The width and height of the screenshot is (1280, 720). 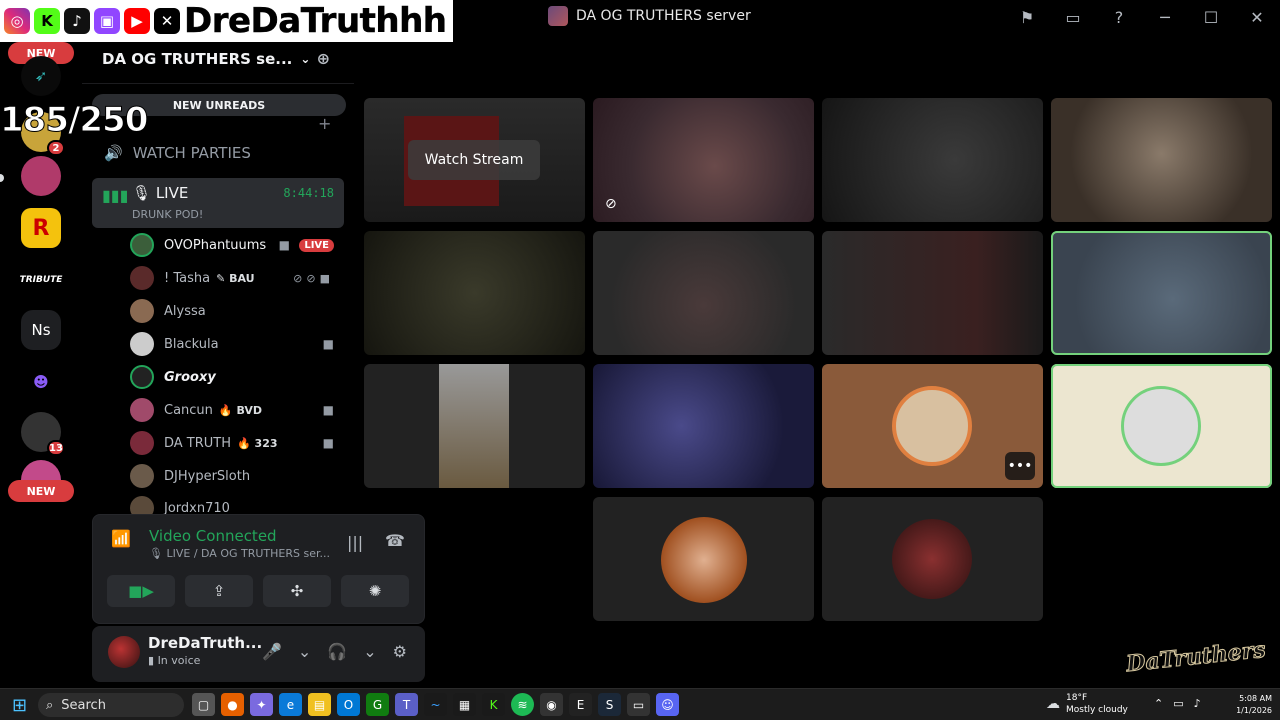 What do you see at coordinates (237, 410) in the screenshot?
I see `voice-member: Cancun 🔥 BVD ■` at bounding box center [237, 410].